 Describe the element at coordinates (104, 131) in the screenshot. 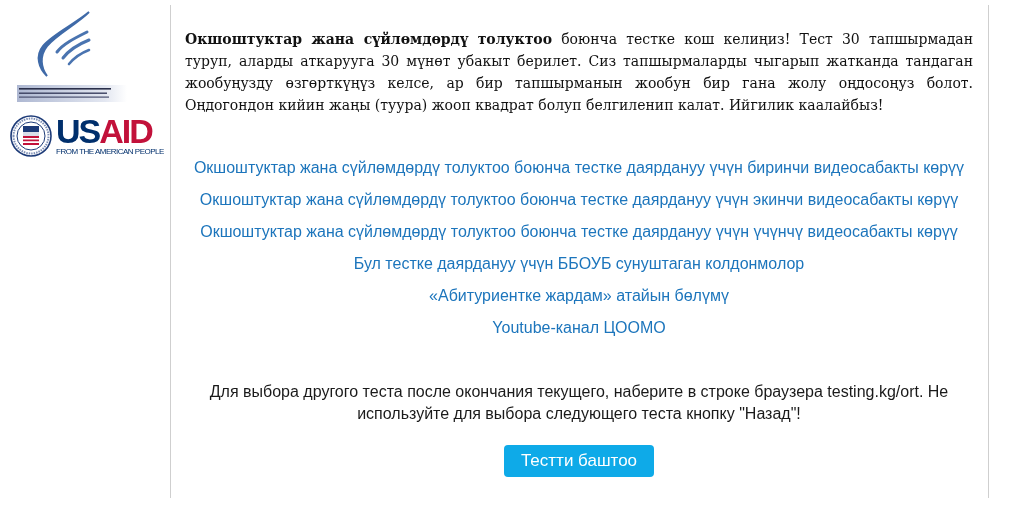

I see `usaid-wordmark: USAID` at that location.